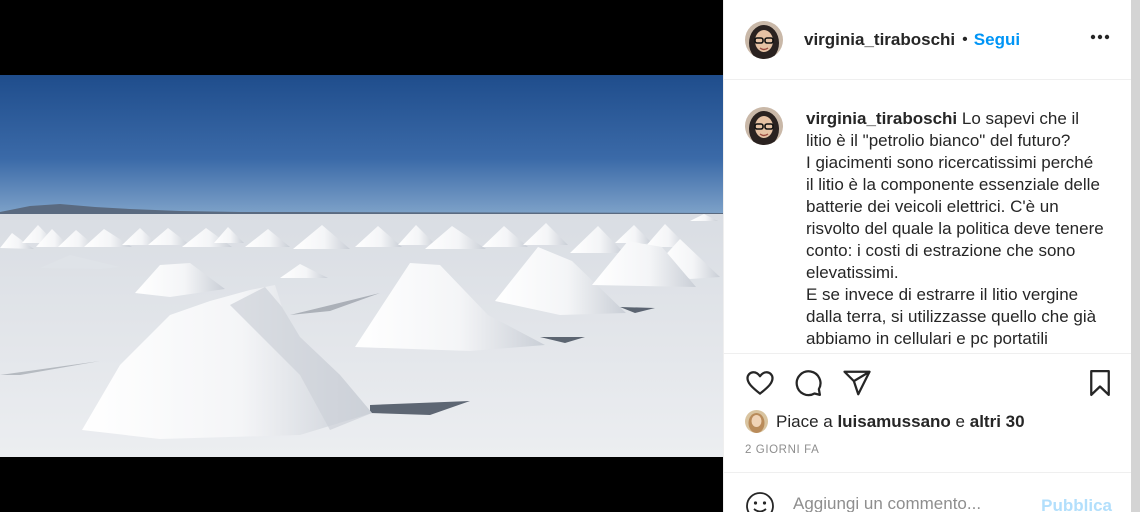 This screenshot has height=512, width=1140. Describe the element at coordinates (997, 40) in the screenshot. I see `follow-button: Segui` at that location.